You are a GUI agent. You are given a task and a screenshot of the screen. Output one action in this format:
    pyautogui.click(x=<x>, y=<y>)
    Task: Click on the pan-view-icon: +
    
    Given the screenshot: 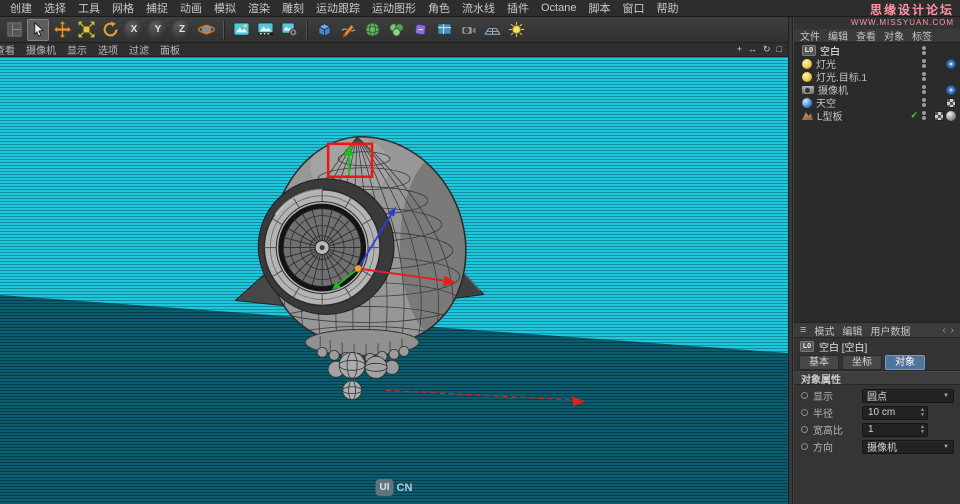 What is the action you would take?
    pyautogui.click(x=739, y=49)
    